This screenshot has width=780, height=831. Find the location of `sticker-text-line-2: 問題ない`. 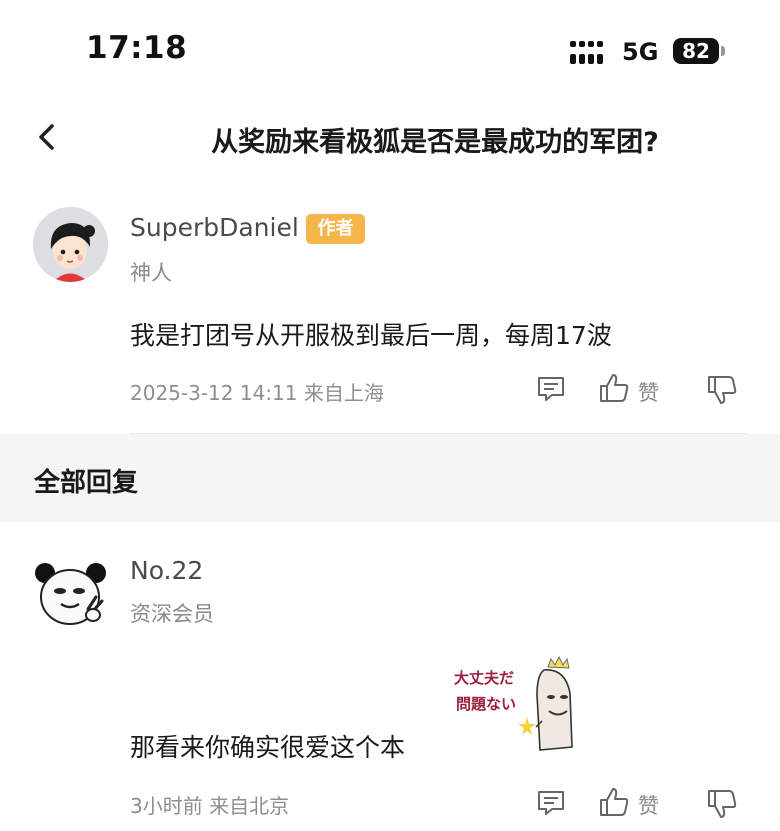

sticker-text-line-2: 問題ない is located at coordinates (486, 704).